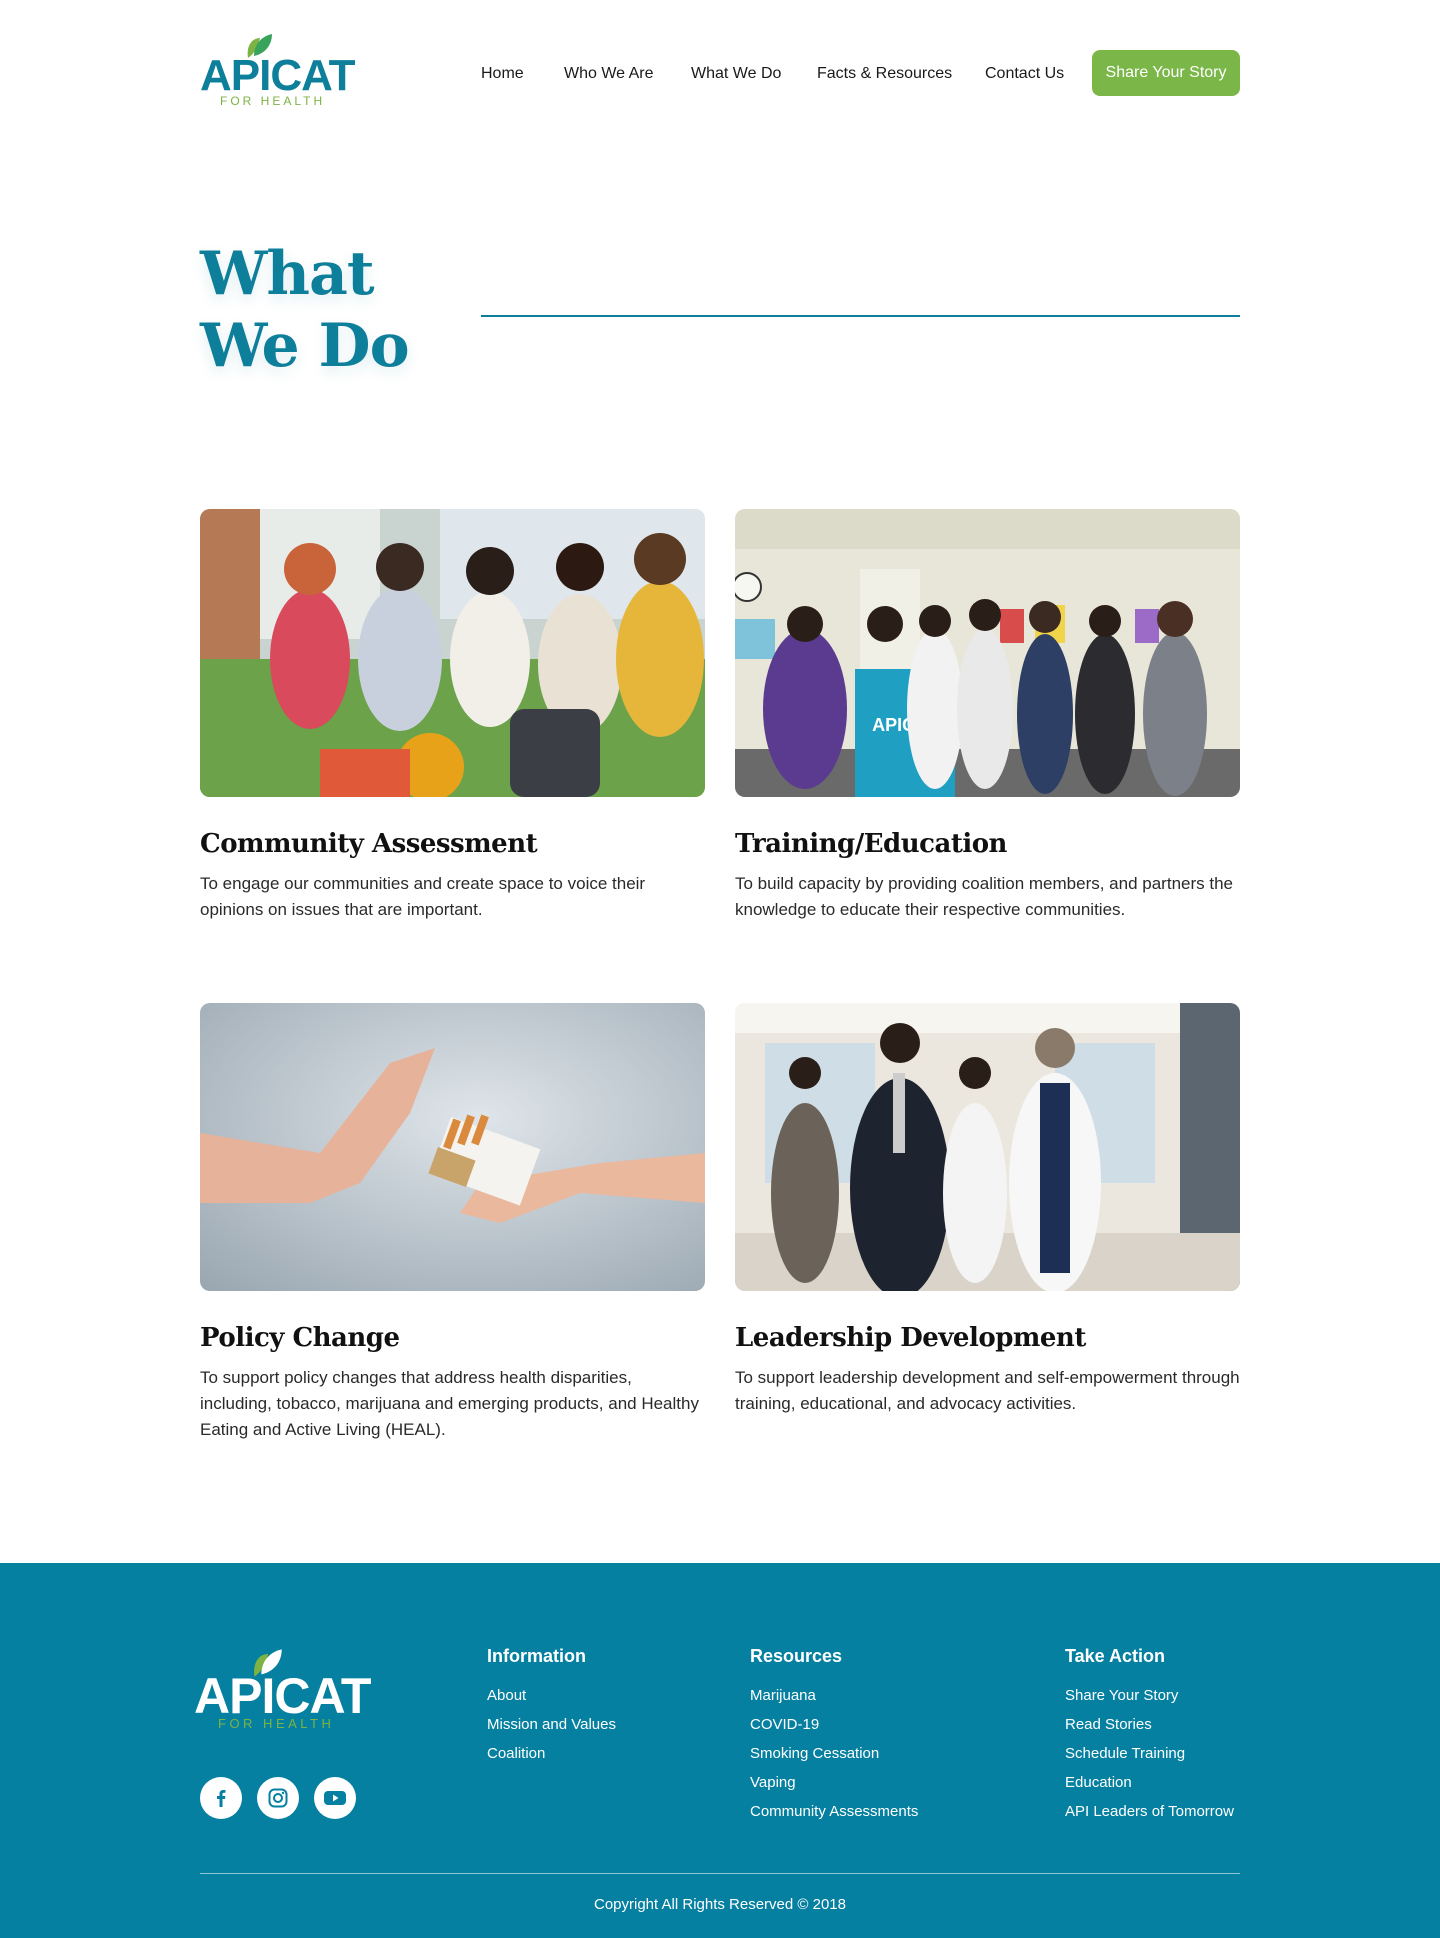 The image size is (1440, 1938). Describe the element at coordinates (834, 1753) in the screenshot. I see `footer-link-smoking-cessation: Smoking Cessation` at that location.